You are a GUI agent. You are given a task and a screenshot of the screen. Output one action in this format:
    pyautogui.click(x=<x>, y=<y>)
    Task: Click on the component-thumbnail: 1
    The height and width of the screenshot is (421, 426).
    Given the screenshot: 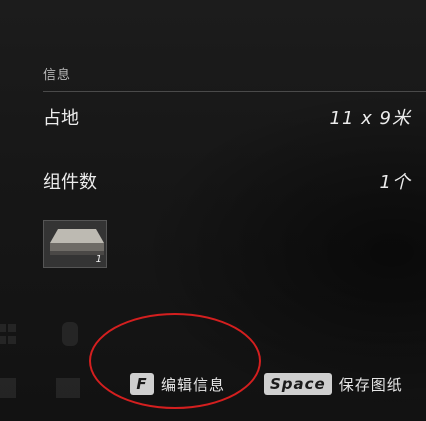 What is the action you would take?
    pyautogui.click(x=75, y=244)
    